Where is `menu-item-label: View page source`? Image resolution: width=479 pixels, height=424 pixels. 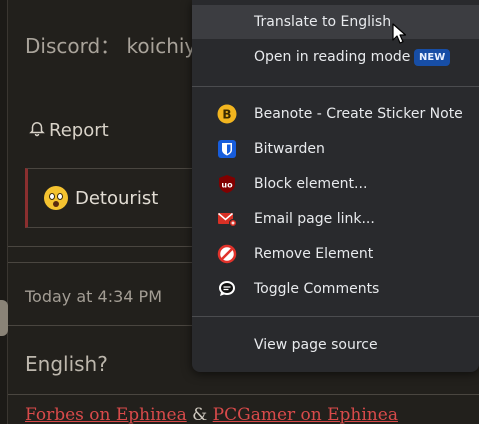 menu-item-label: View page source is located at coordinates (316, 345).